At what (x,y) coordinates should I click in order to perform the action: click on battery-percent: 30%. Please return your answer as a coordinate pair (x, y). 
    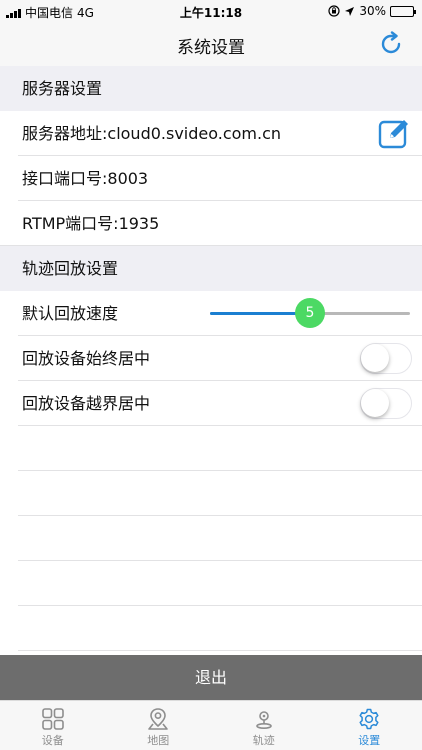
    Looking at the image, I should click on (372, 11).